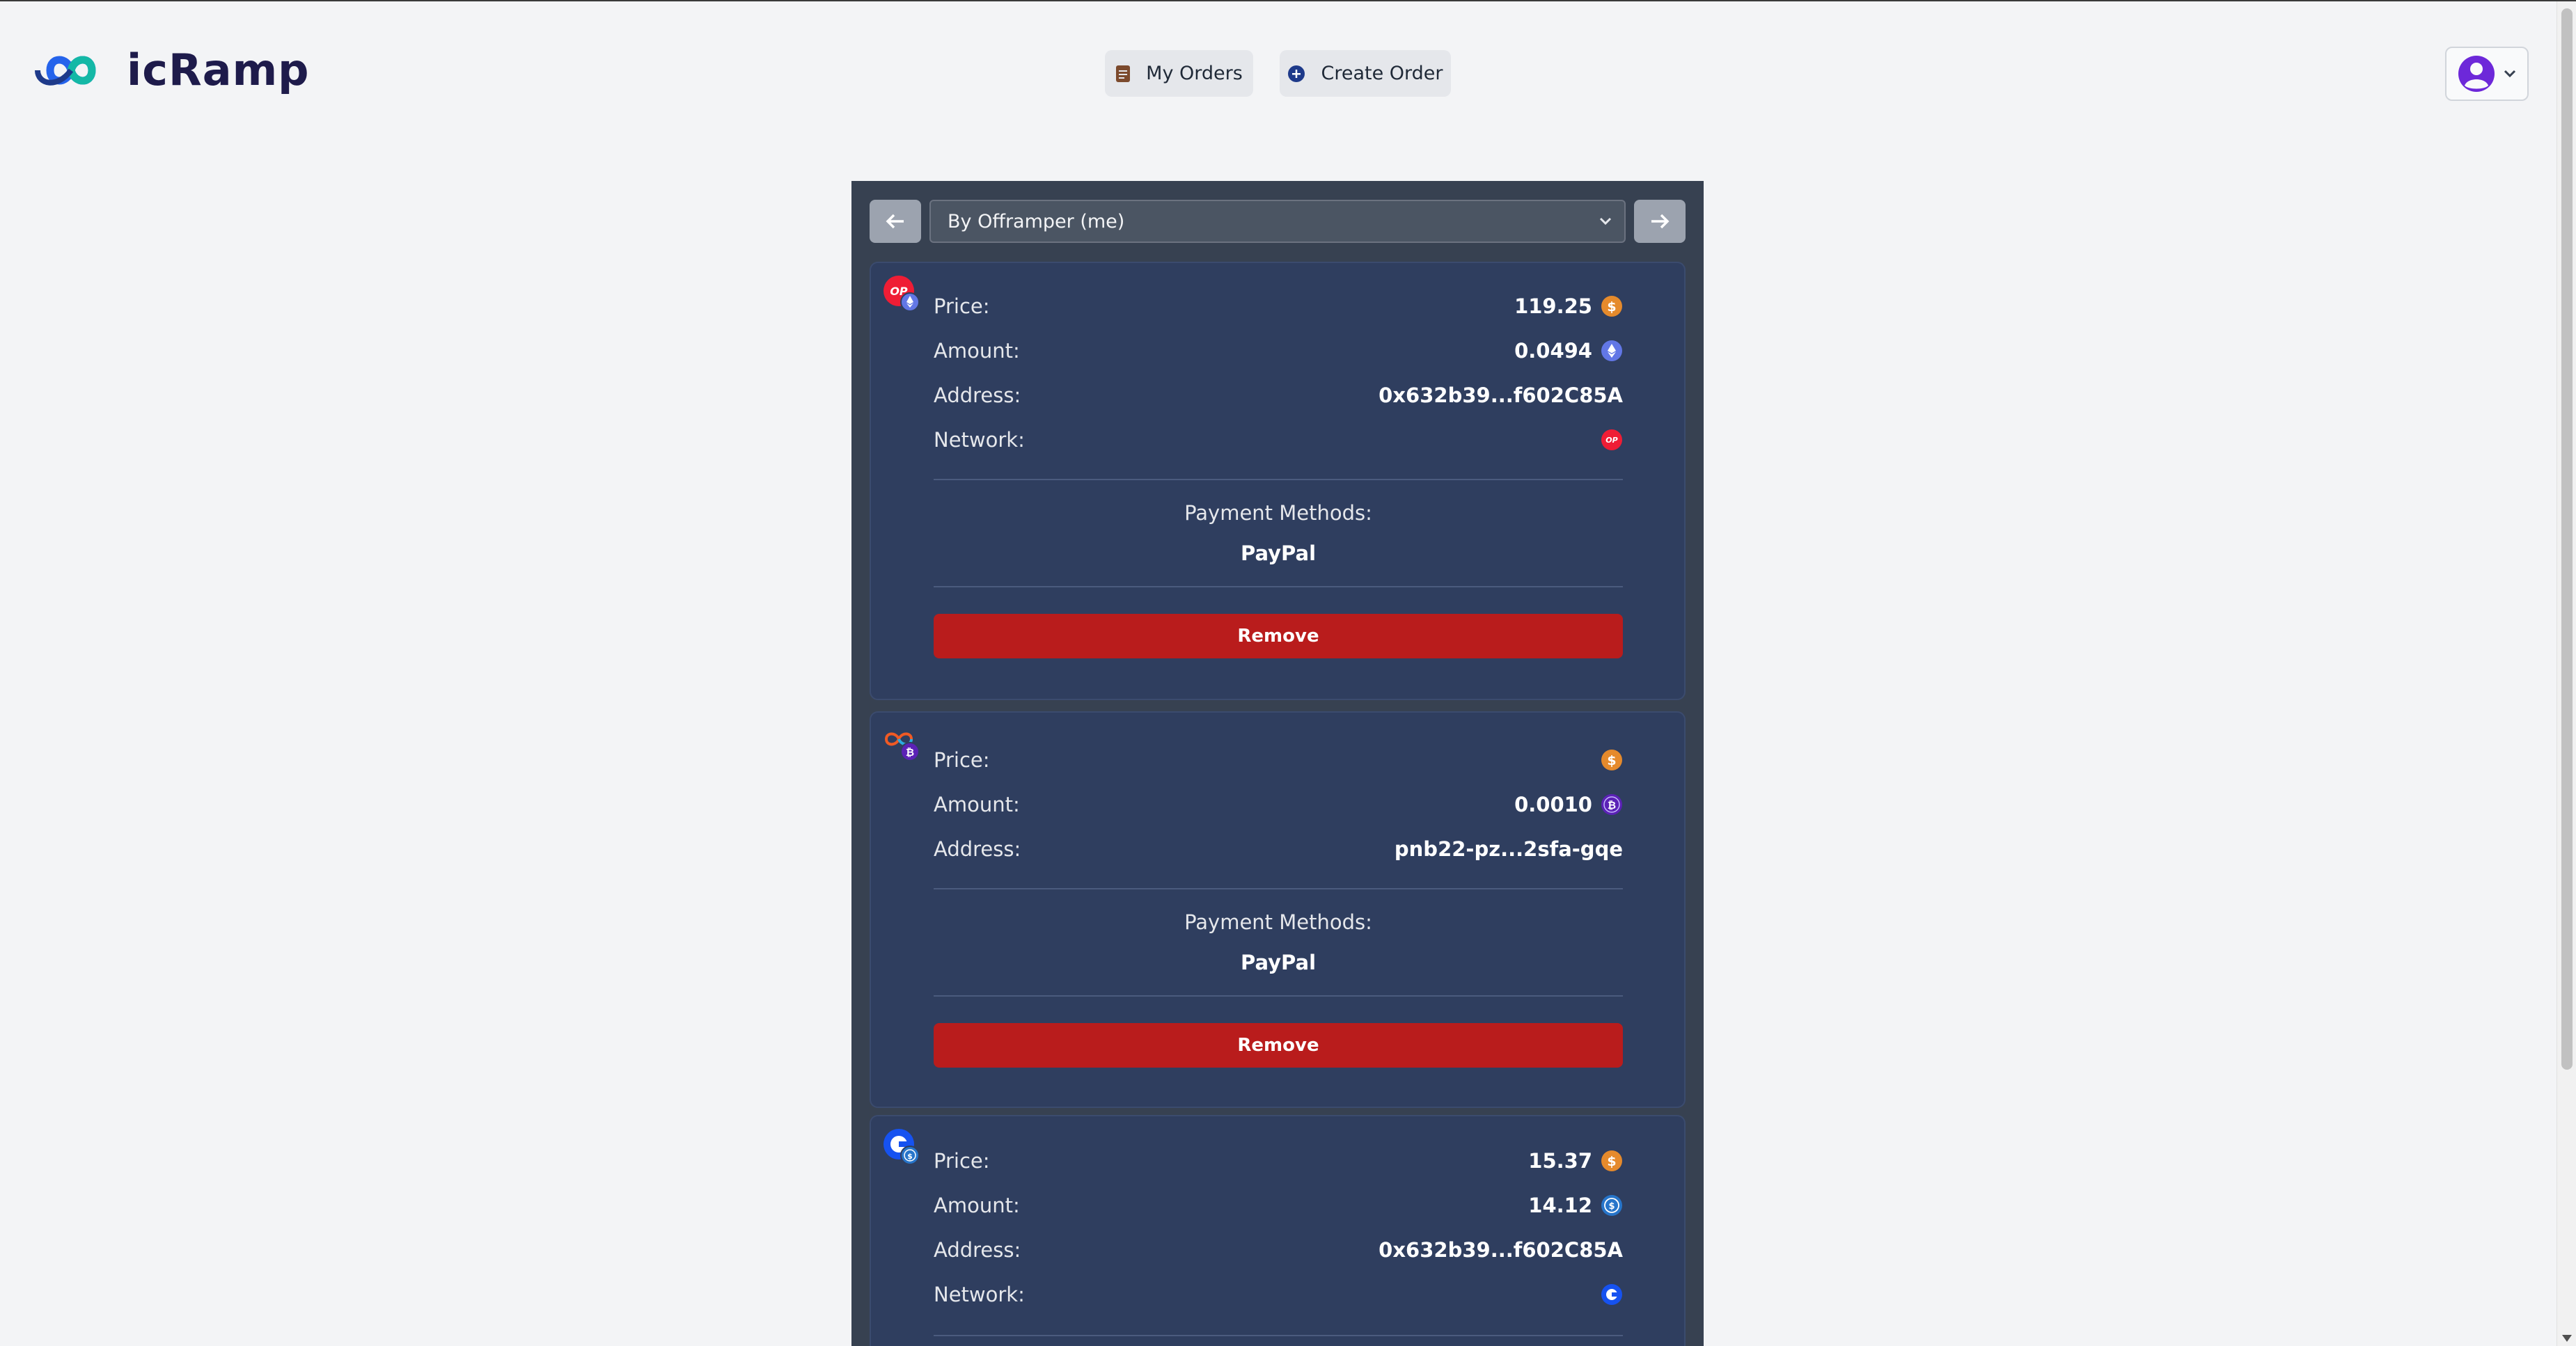 The image size is (2576, 1346). What do you see at coordinates (901, 743) in the screenshot?
I see `icp-ckbtc-icon: ₿` at bounding box center [901, 743].